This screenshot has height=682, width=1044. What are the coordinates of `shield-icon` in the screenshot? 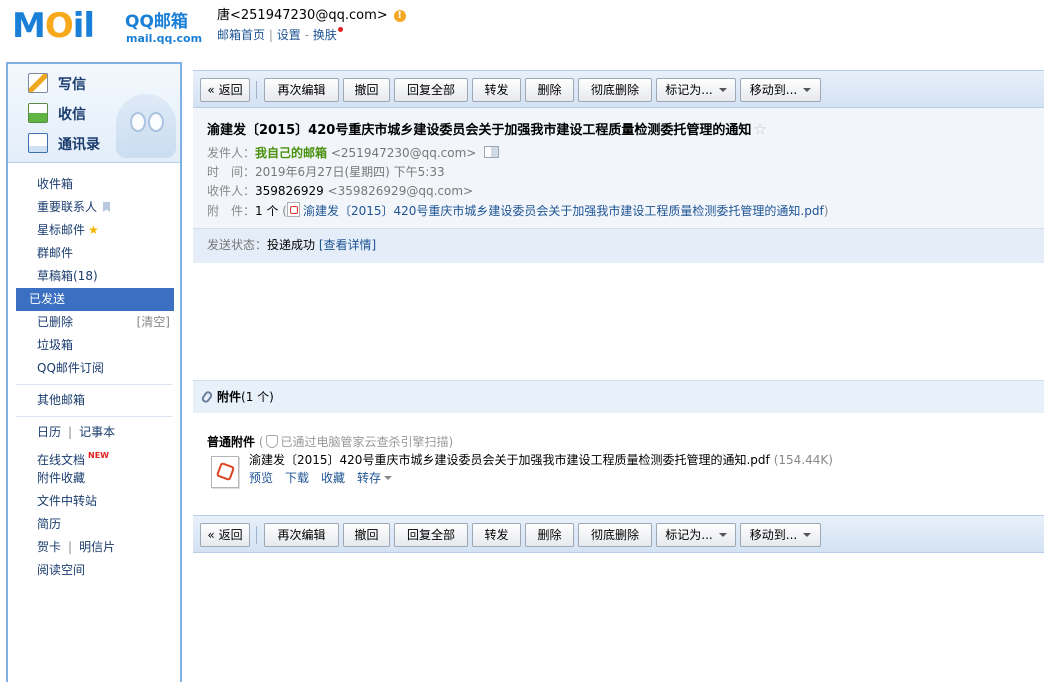 It's located at (271, 441).